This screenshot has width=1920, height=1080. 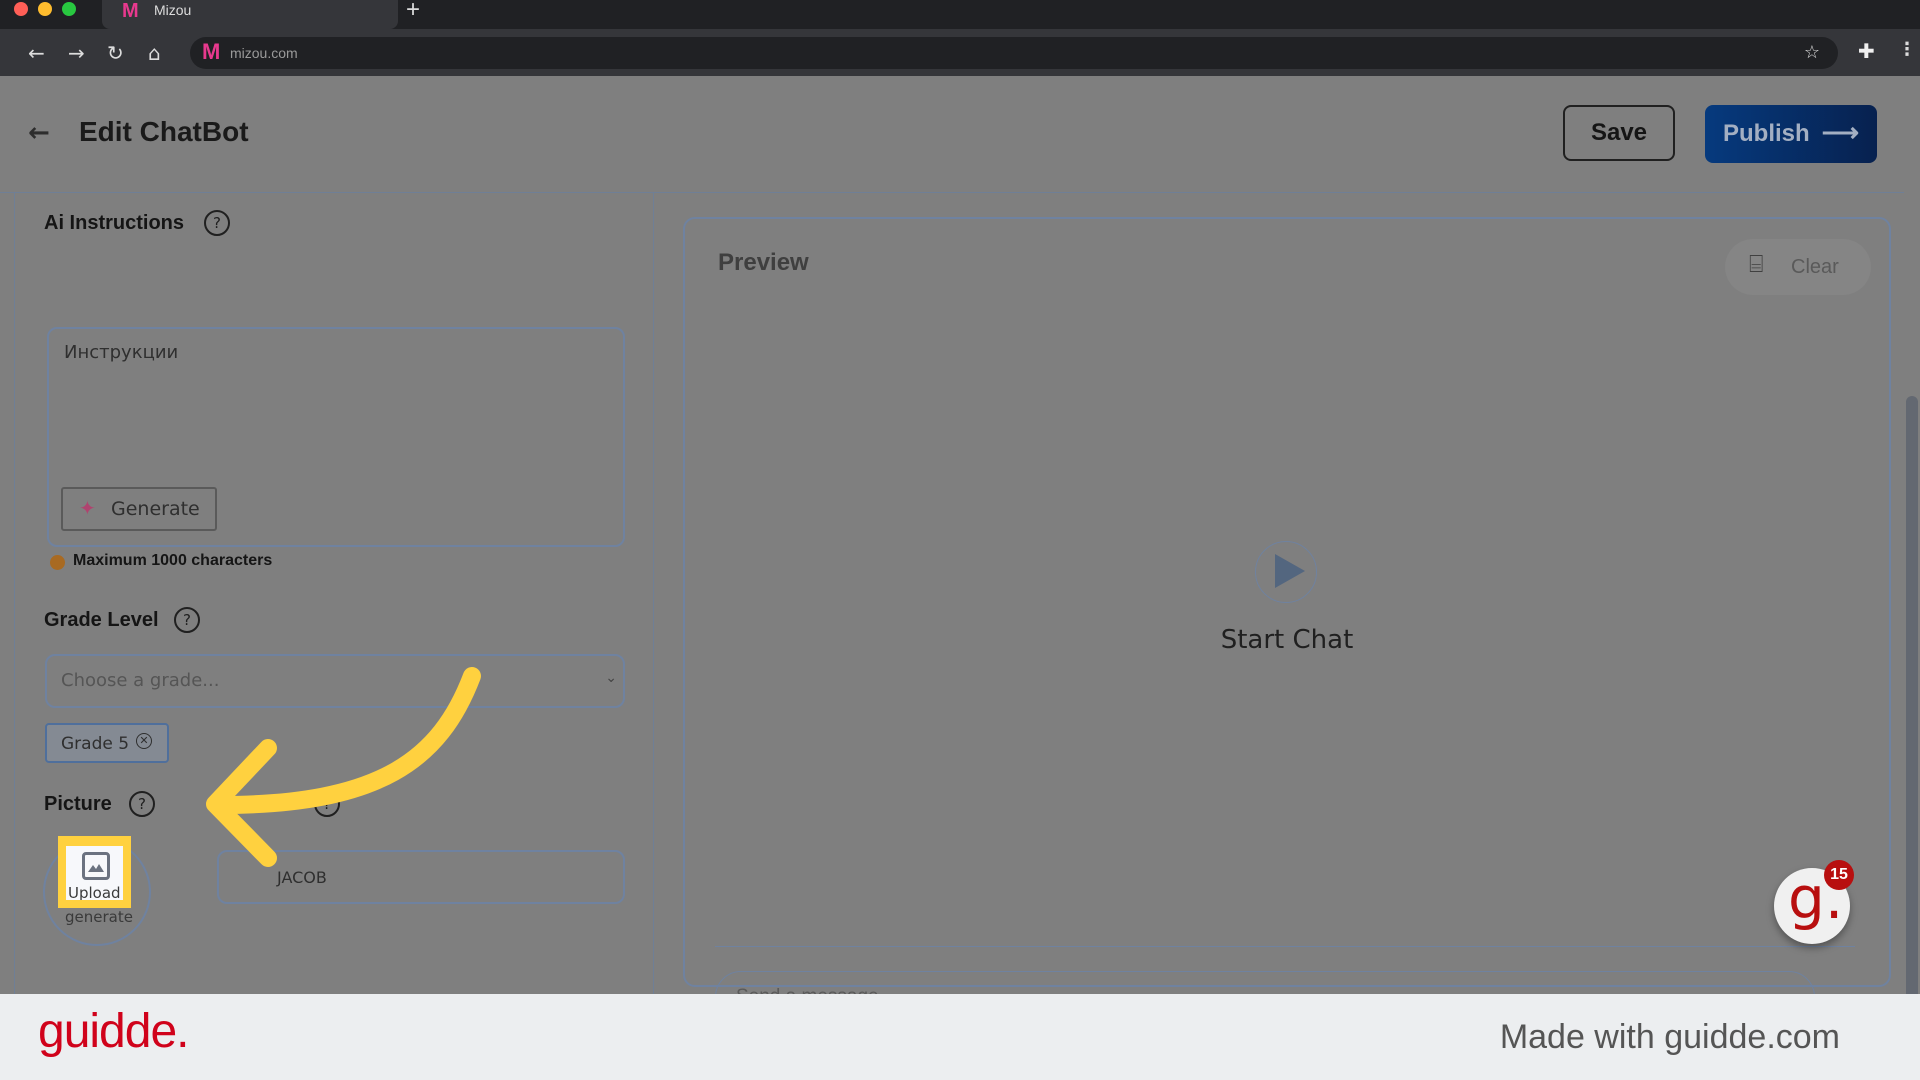 I want to click on mountain-glyph, so click(x=96, y=868).